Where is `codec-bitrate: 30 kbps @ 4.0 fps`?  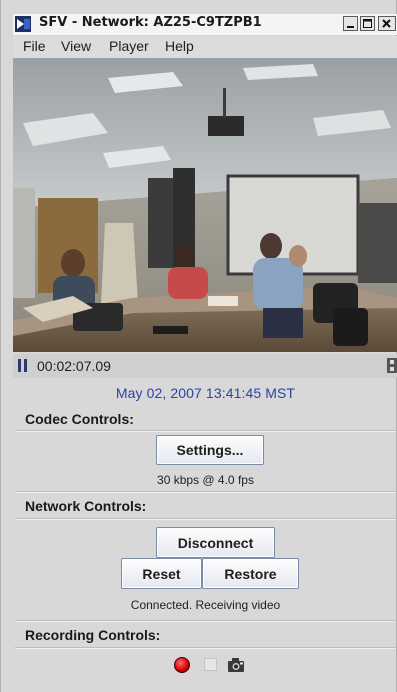 codec-bitrate: 30 kbps @ 4.0 fps is located at coordinates (205, 480).